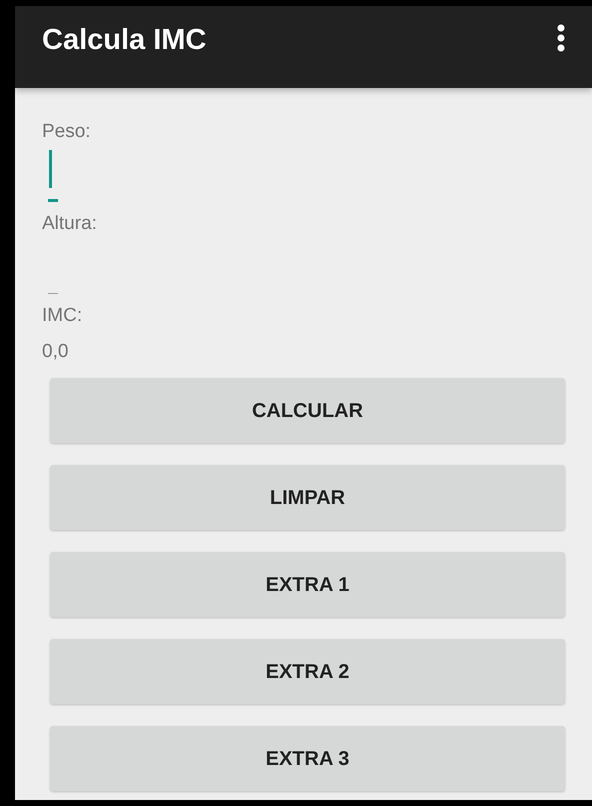  What do you see at coordinates (70, 224) in the screenshot?
I see `field-label: Altura:` at bounding box center [70, 224].